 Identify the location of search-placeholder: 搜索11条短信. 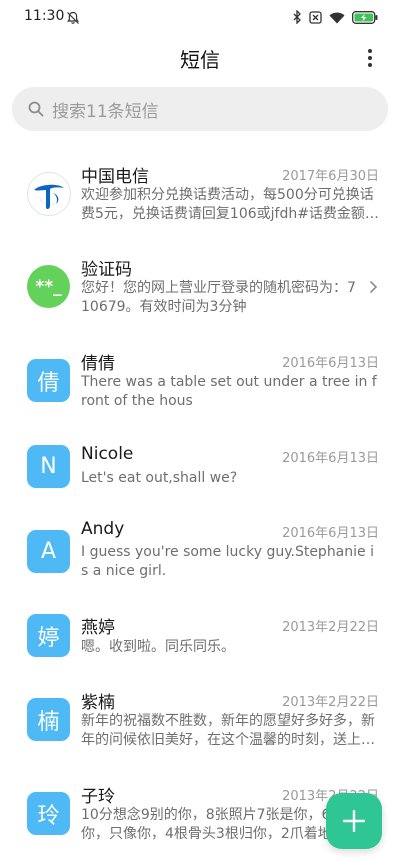
(105, 111).